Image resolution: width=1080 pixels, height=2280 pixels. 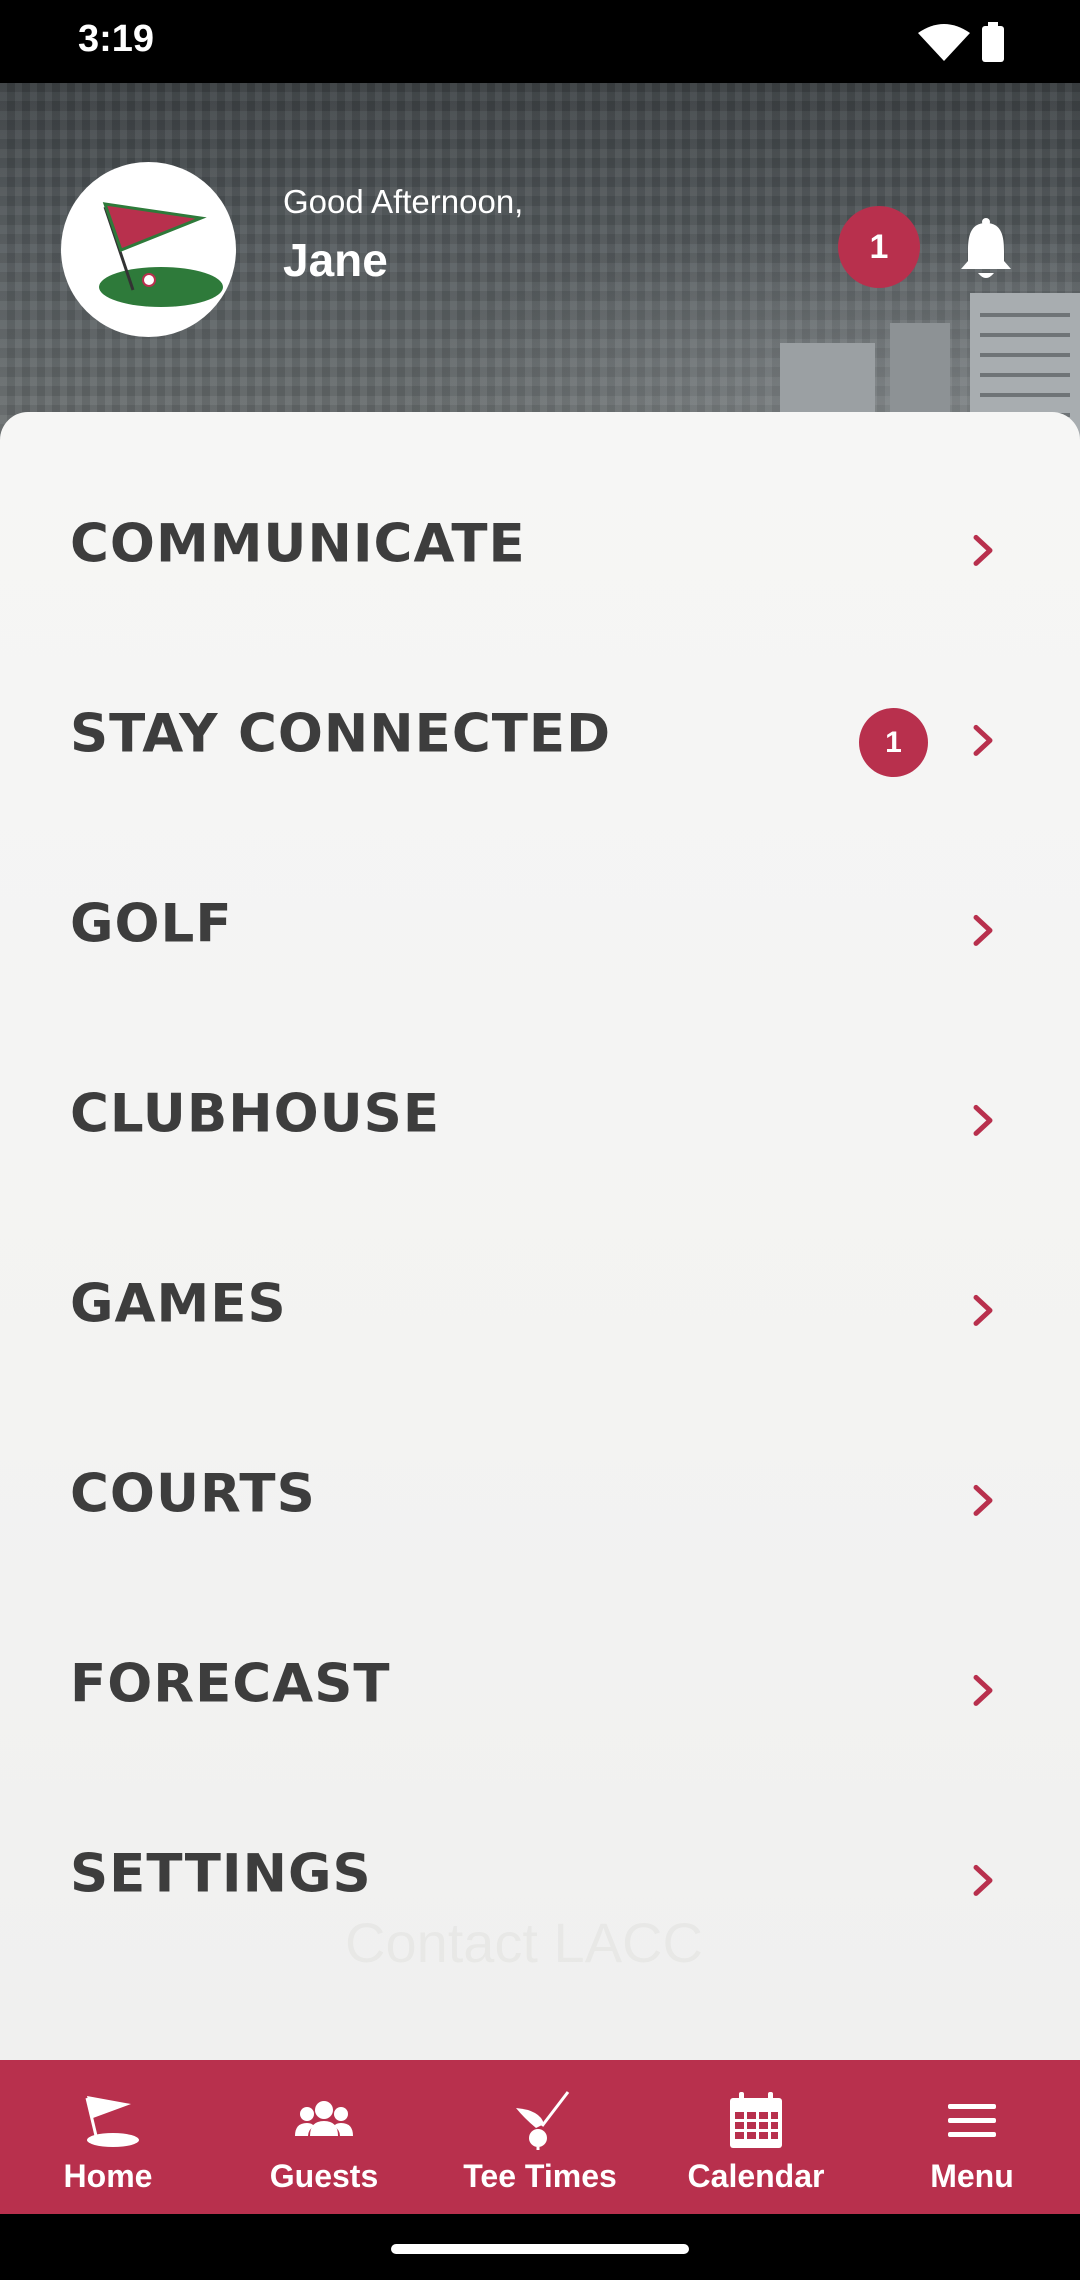 What do you see at coordinates (324, 2176) in the screenshot?
I see `tab-label: Guests` at bounding box center [324, 2176].